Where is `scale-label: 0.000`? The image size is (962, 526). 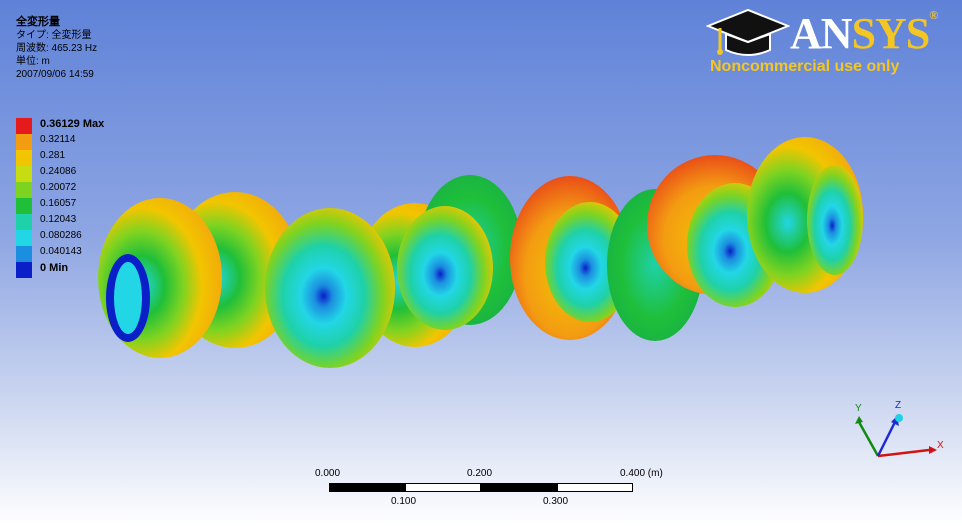
scale-label: 0.000 is located at coordinates (328, 473).